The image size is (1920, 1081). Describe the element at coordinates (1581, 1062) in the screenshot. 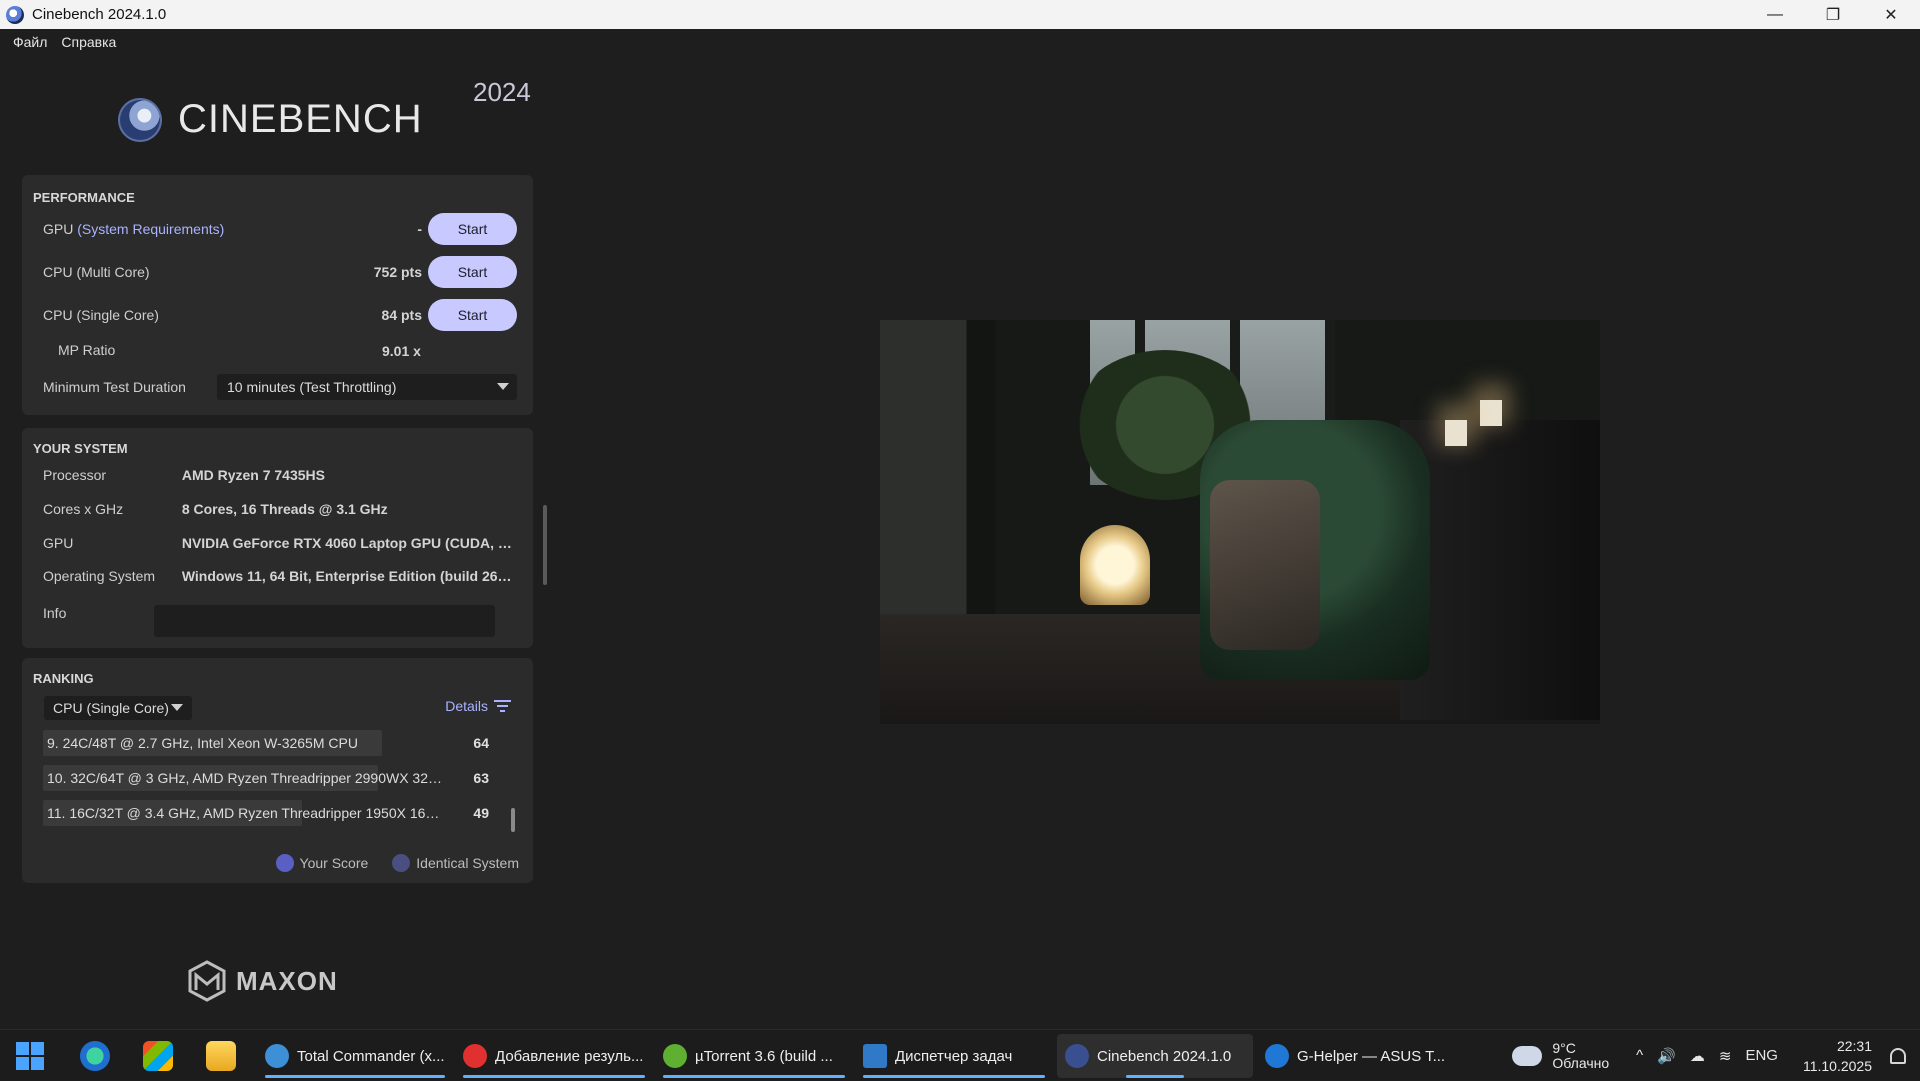

I see `weather-desc: Облачно` at that location.